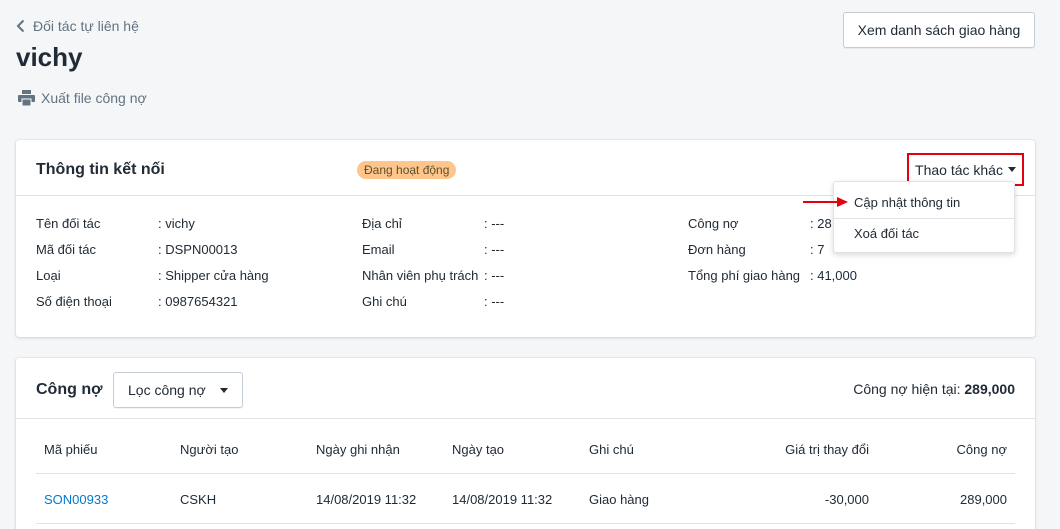  Describe the element at coordinates (821, 223) in the screenshot. I see `info-value: : 28` at that location.